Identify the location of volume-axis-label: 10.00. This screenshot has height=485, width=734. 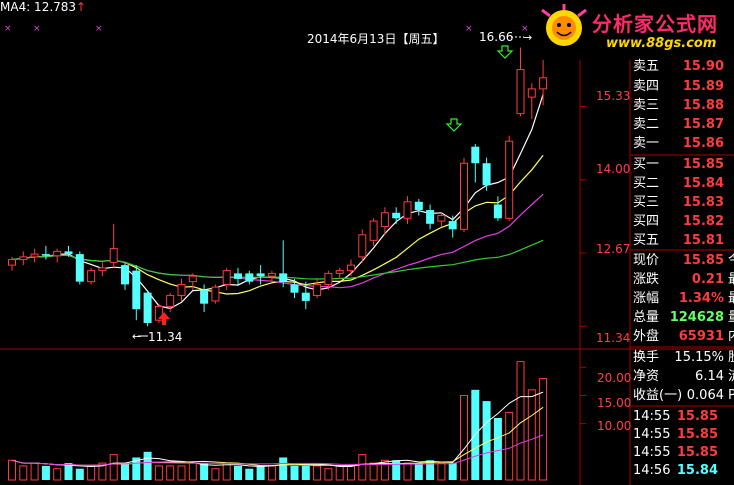
(614, 426).